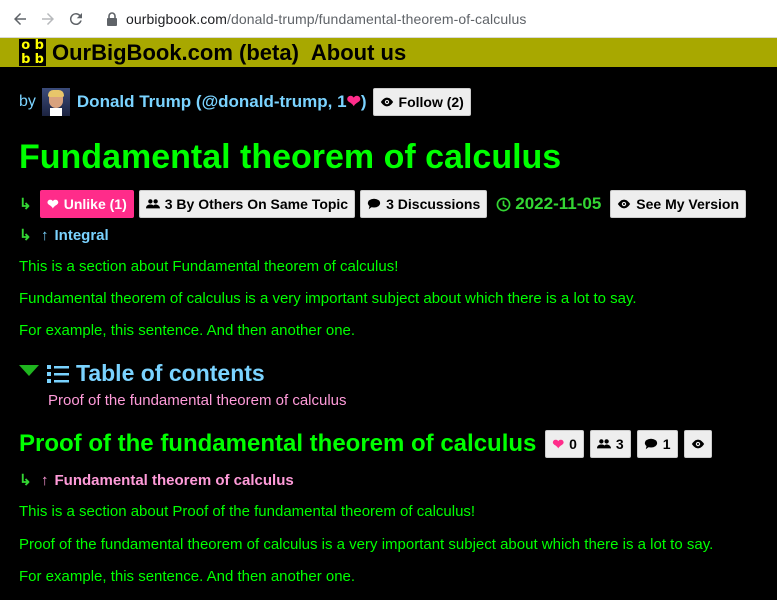  I want to click on author-name: Donald Trump (@donald-trump, 1, so click(211, 101).